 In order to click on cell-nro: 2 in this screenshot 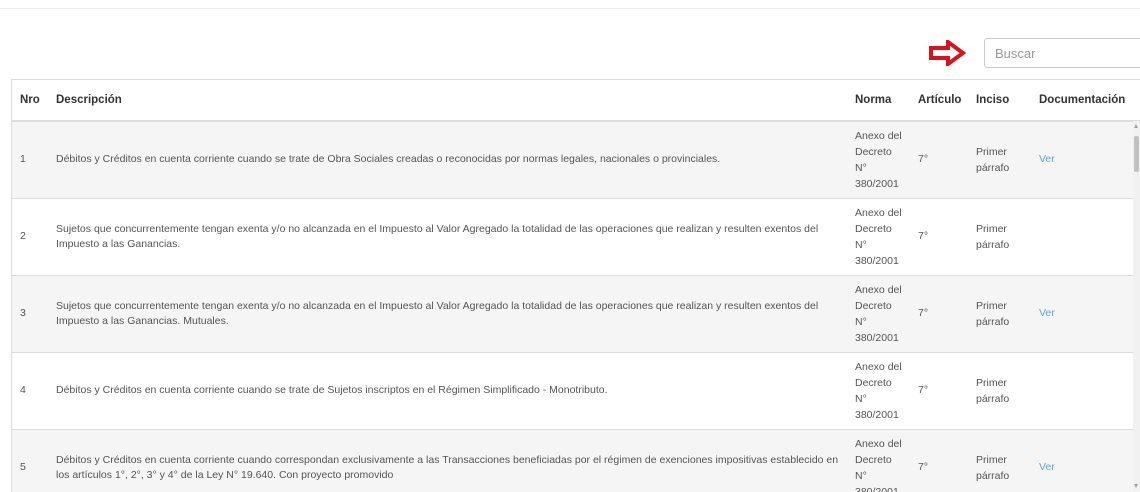, I will do `click(30, 236)`.